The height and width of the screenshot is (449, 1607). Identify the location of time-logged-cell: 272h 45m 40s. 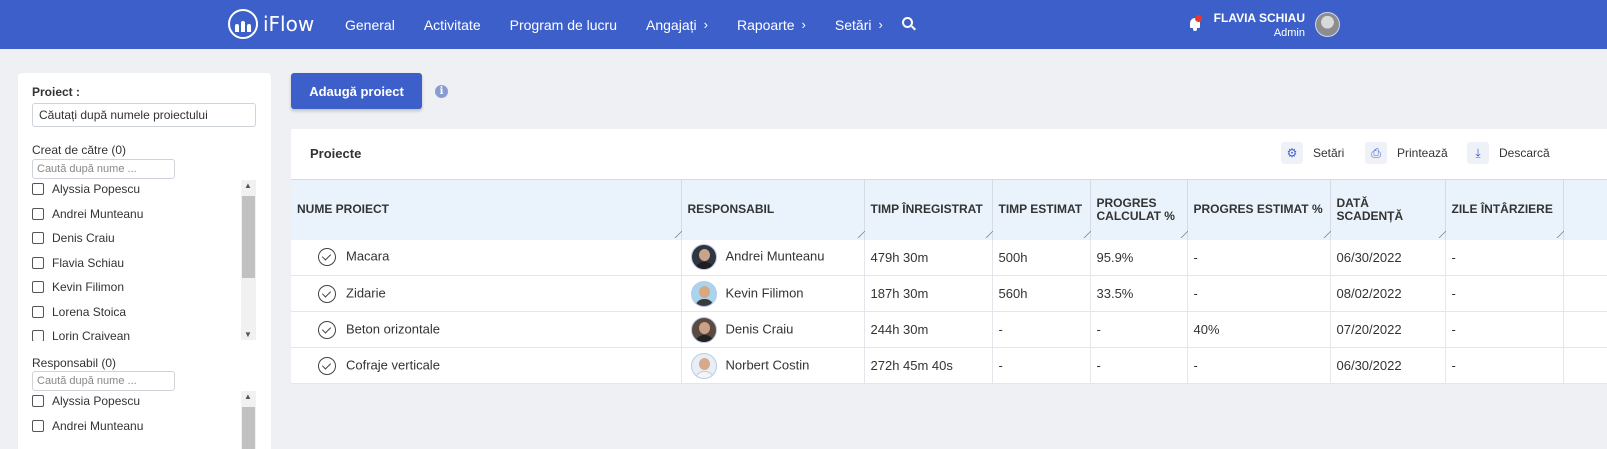
(928, 365).